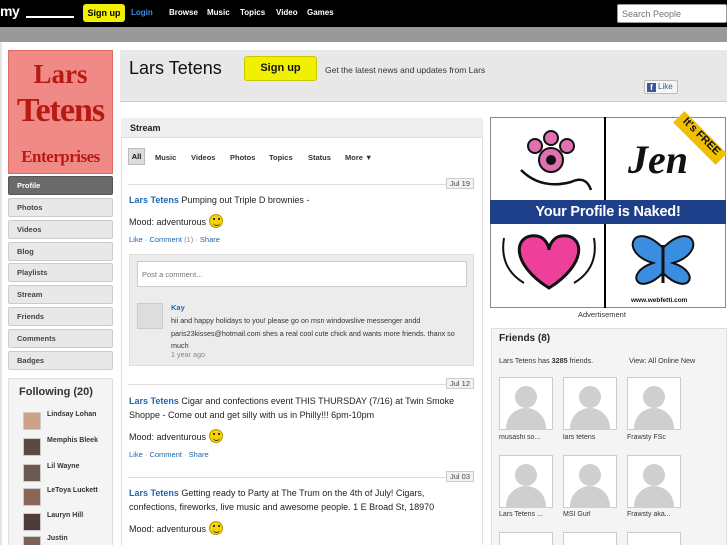  I want to click on nav-browse: Browse, so click(183, 12).